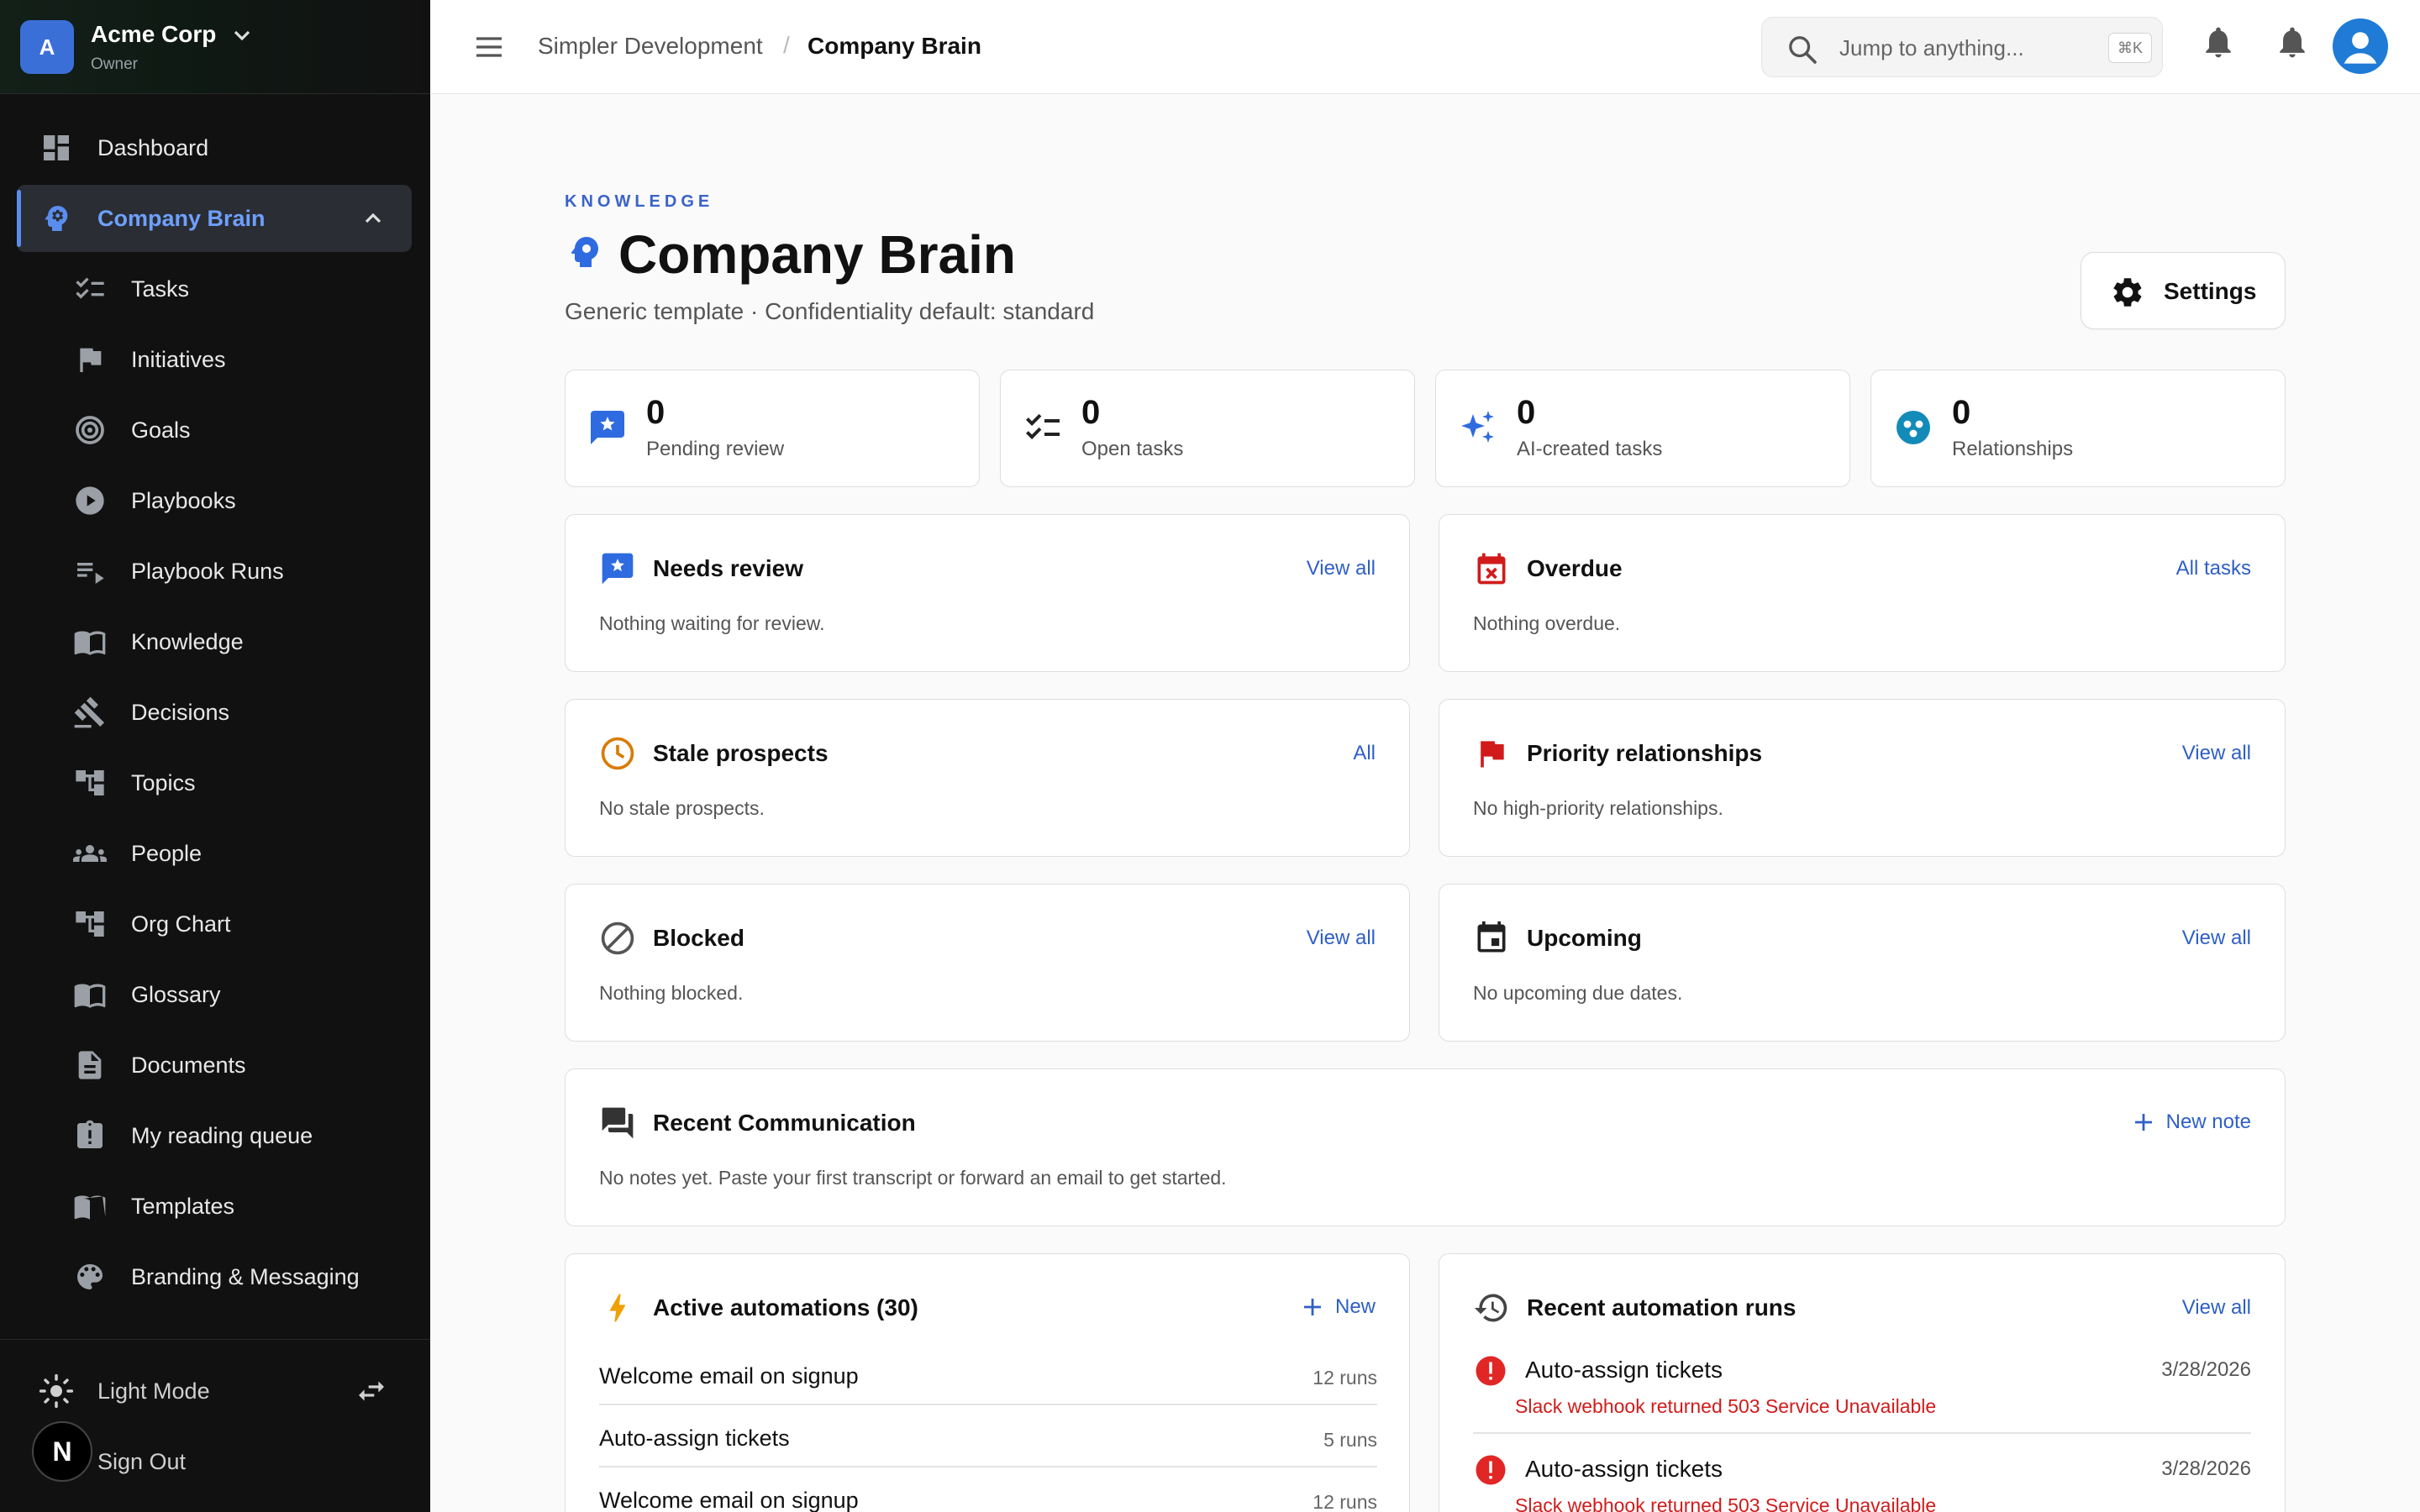 The width and height of the screenshot is (2420, 1512). I want to click on search-input: Jump to anything... ⌘K, so click(1962, 47).